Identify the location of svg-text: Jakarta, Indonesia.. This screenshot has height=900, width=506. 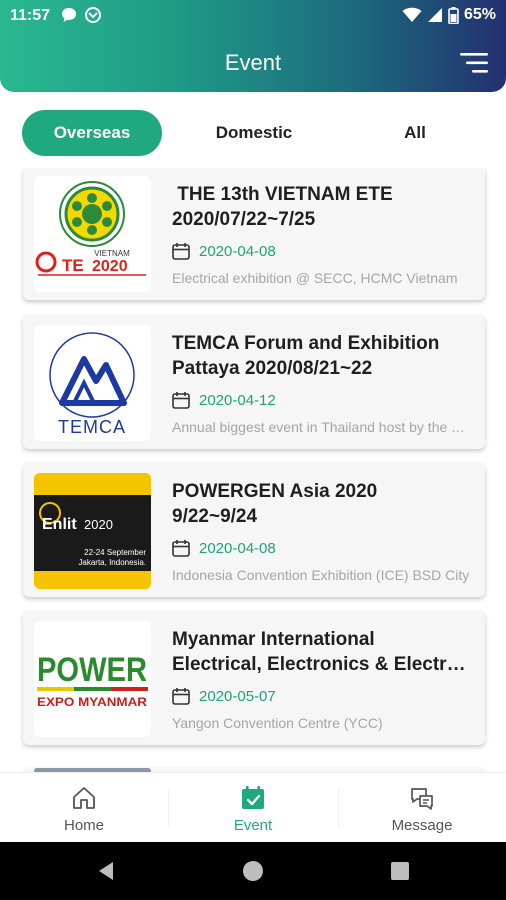
(112, 562).